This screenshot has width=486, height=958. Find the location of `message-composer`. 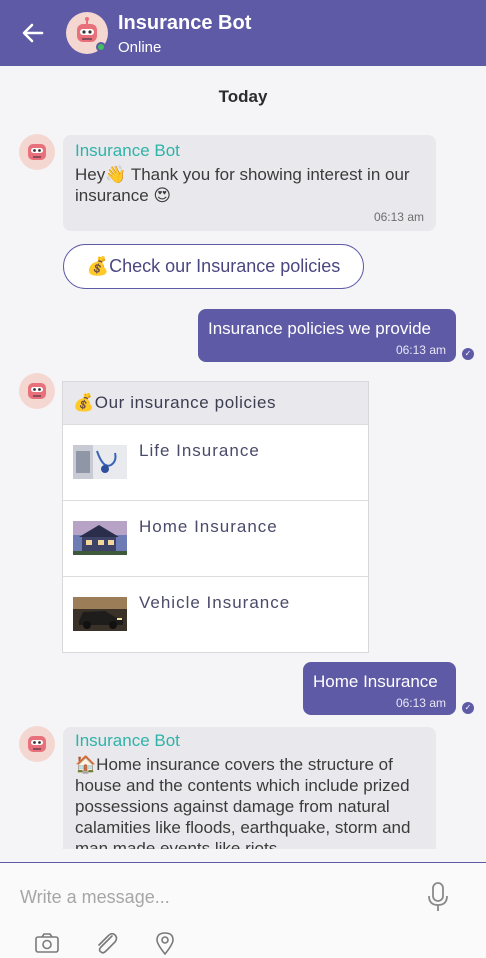

message-composer is located at coordinates (243, 910).